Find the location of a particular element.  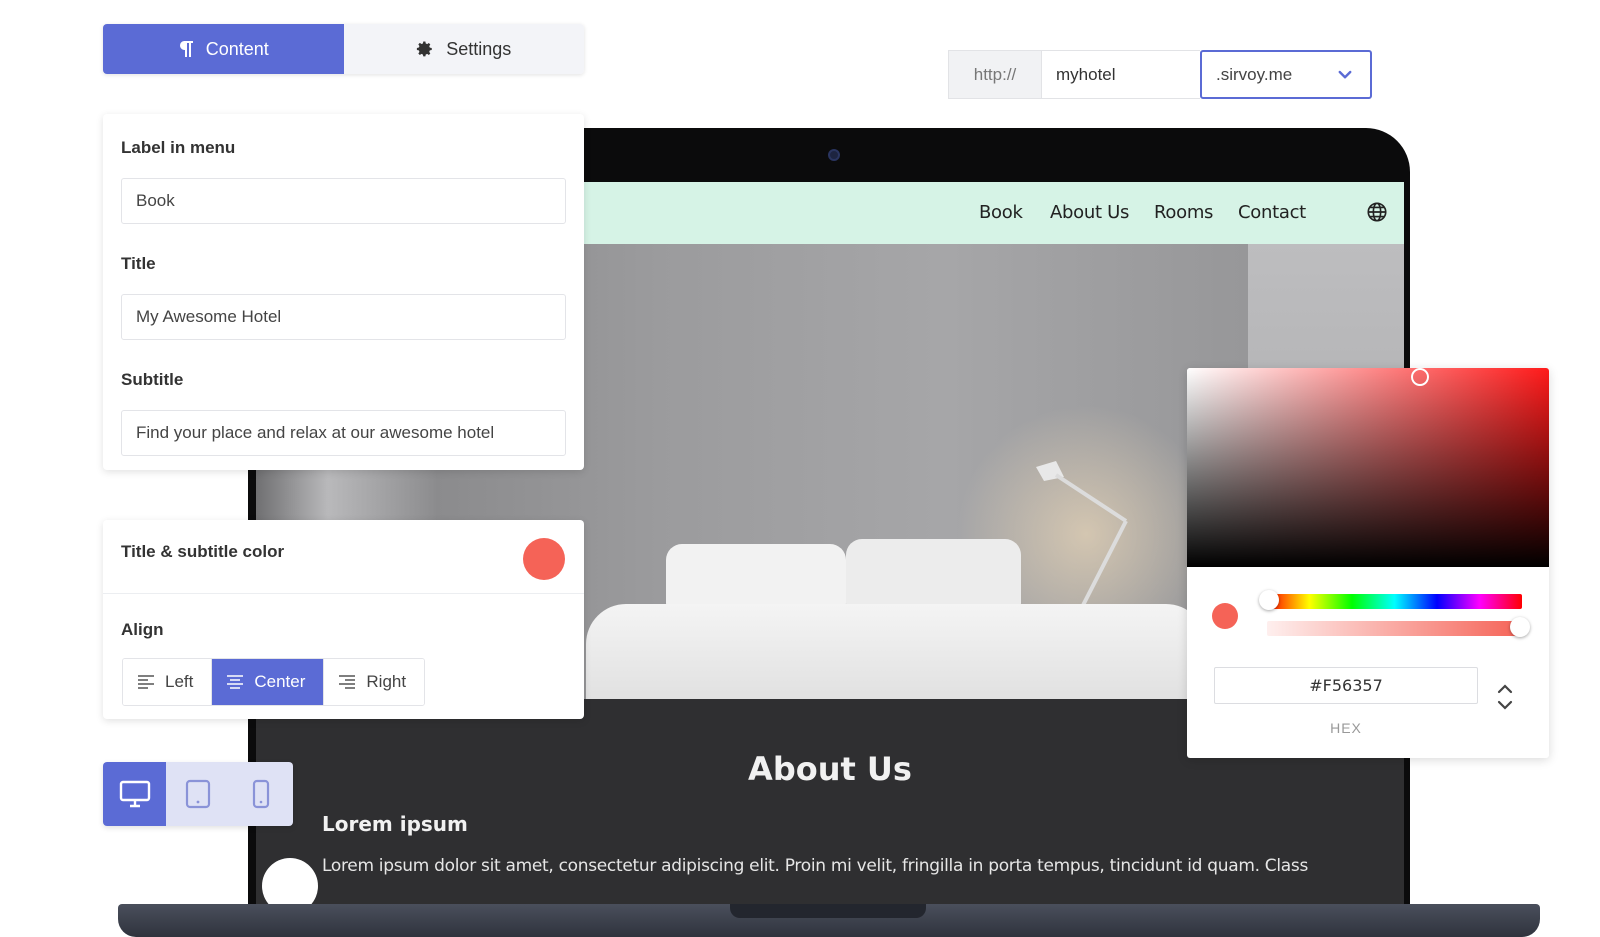

chevron-down-icon is located at coordinates (1345, 74).